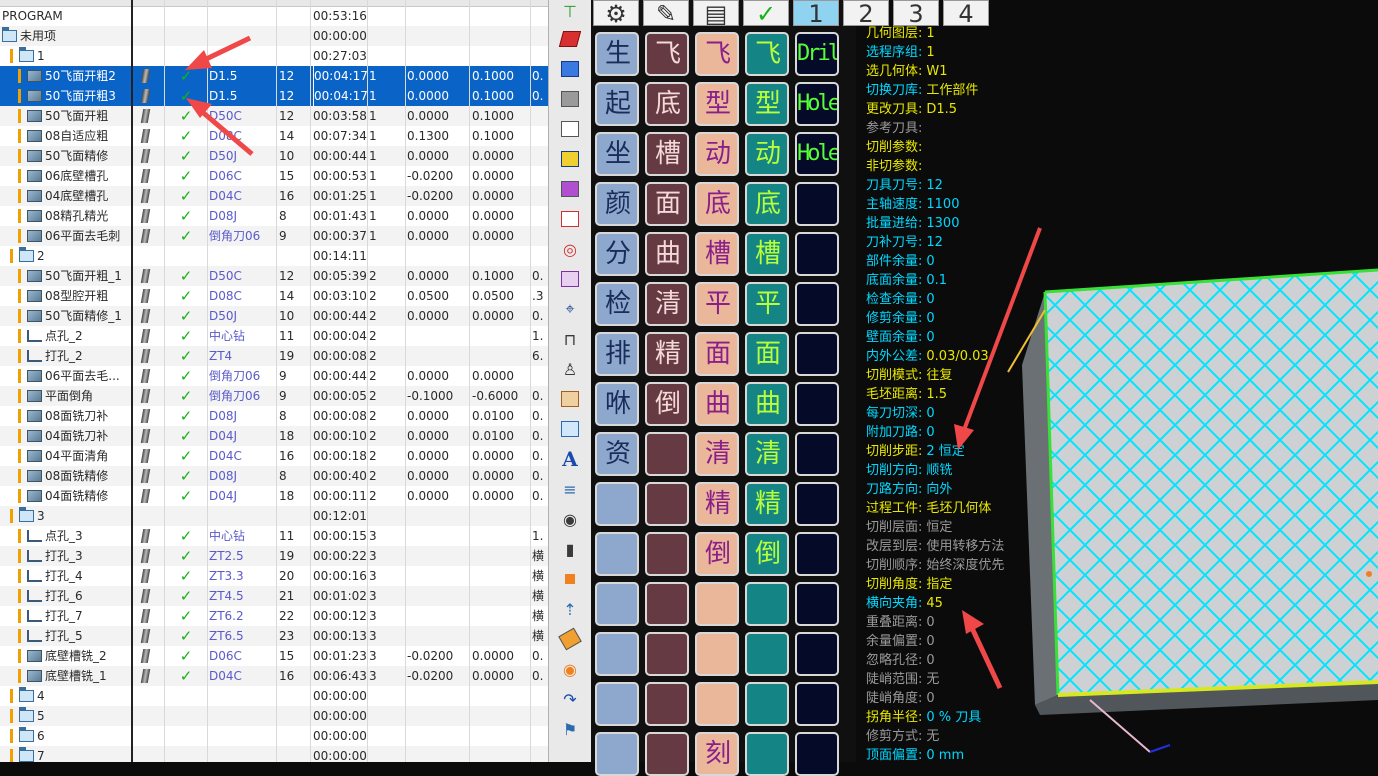 The width and height of the screenshot is (1378, 776). I want to click on table-row: 打孔_4 ✓ ZT3.3 20 00:00:16 3 横, so click(274, 576).